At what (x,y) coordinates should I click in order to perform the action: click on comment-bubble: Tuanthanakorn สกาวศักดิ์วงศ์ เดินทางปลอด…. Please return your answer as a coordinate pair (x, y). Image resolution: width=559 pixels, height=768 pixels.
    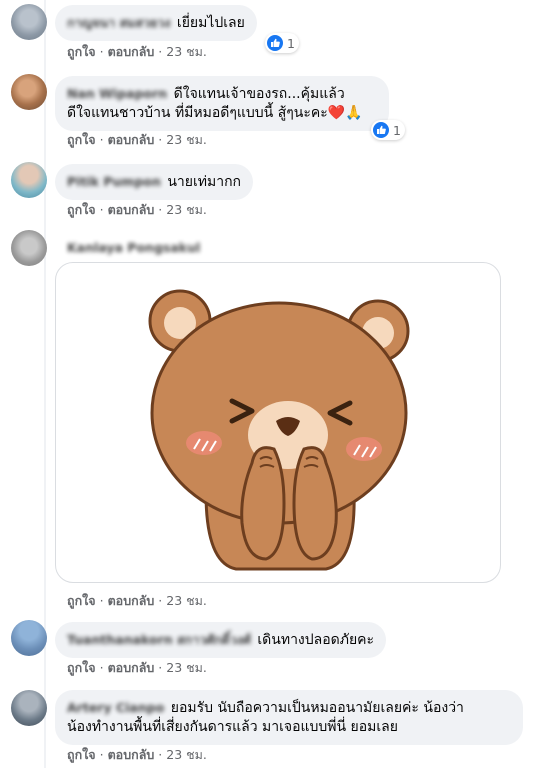
    Looking at the image, I should click on (221, 640).